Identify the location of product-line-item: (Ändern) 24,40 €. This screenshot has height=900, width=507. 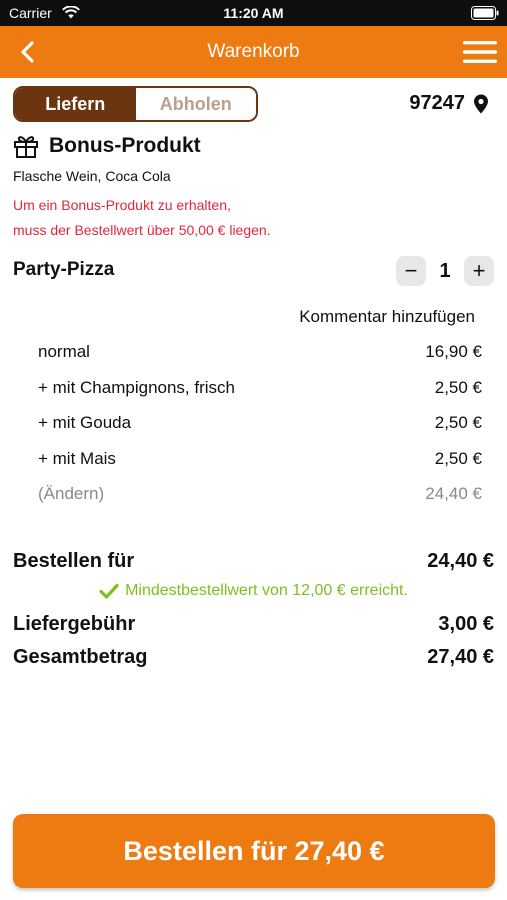
(260, 494).